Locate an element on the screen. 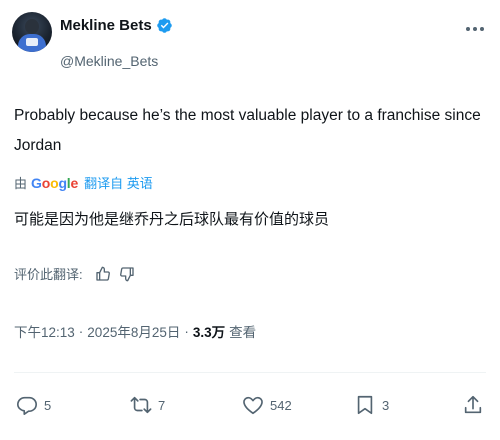  reply-button: 5 is located at coordinates (33, 405).